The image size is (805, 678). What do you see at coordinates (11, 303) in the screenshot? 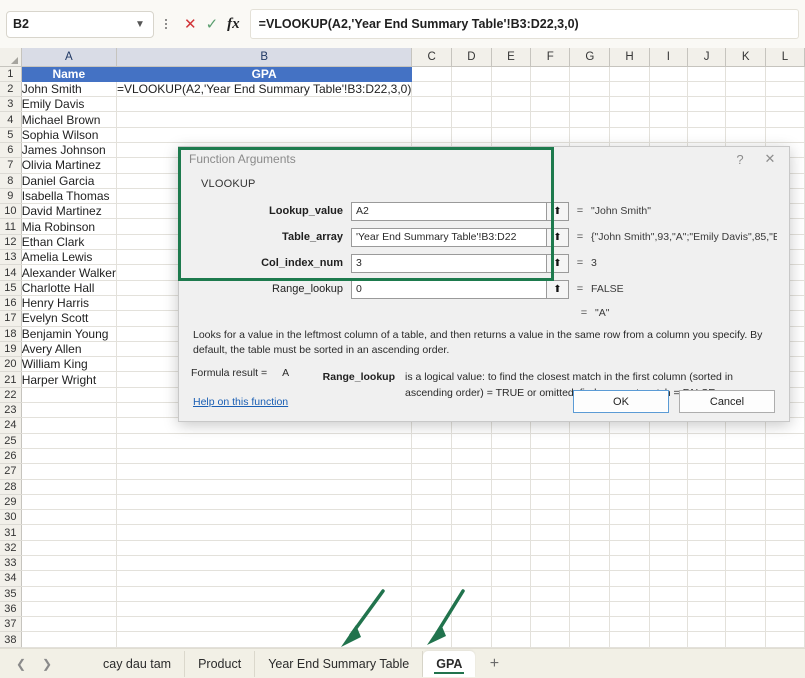
I see `row-header-16: 16` at bounding box center [11, 303].